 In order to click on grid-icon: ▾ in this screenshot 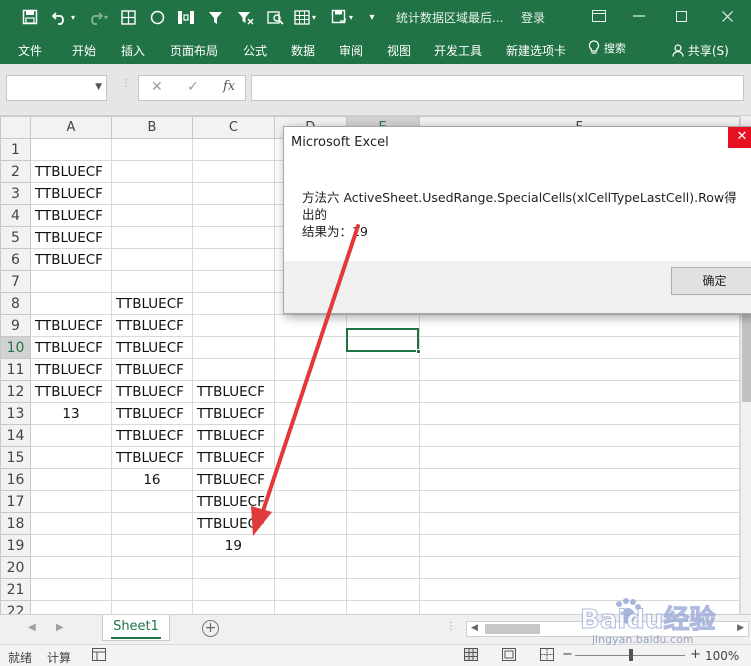, I will do `click(305, 17)`.